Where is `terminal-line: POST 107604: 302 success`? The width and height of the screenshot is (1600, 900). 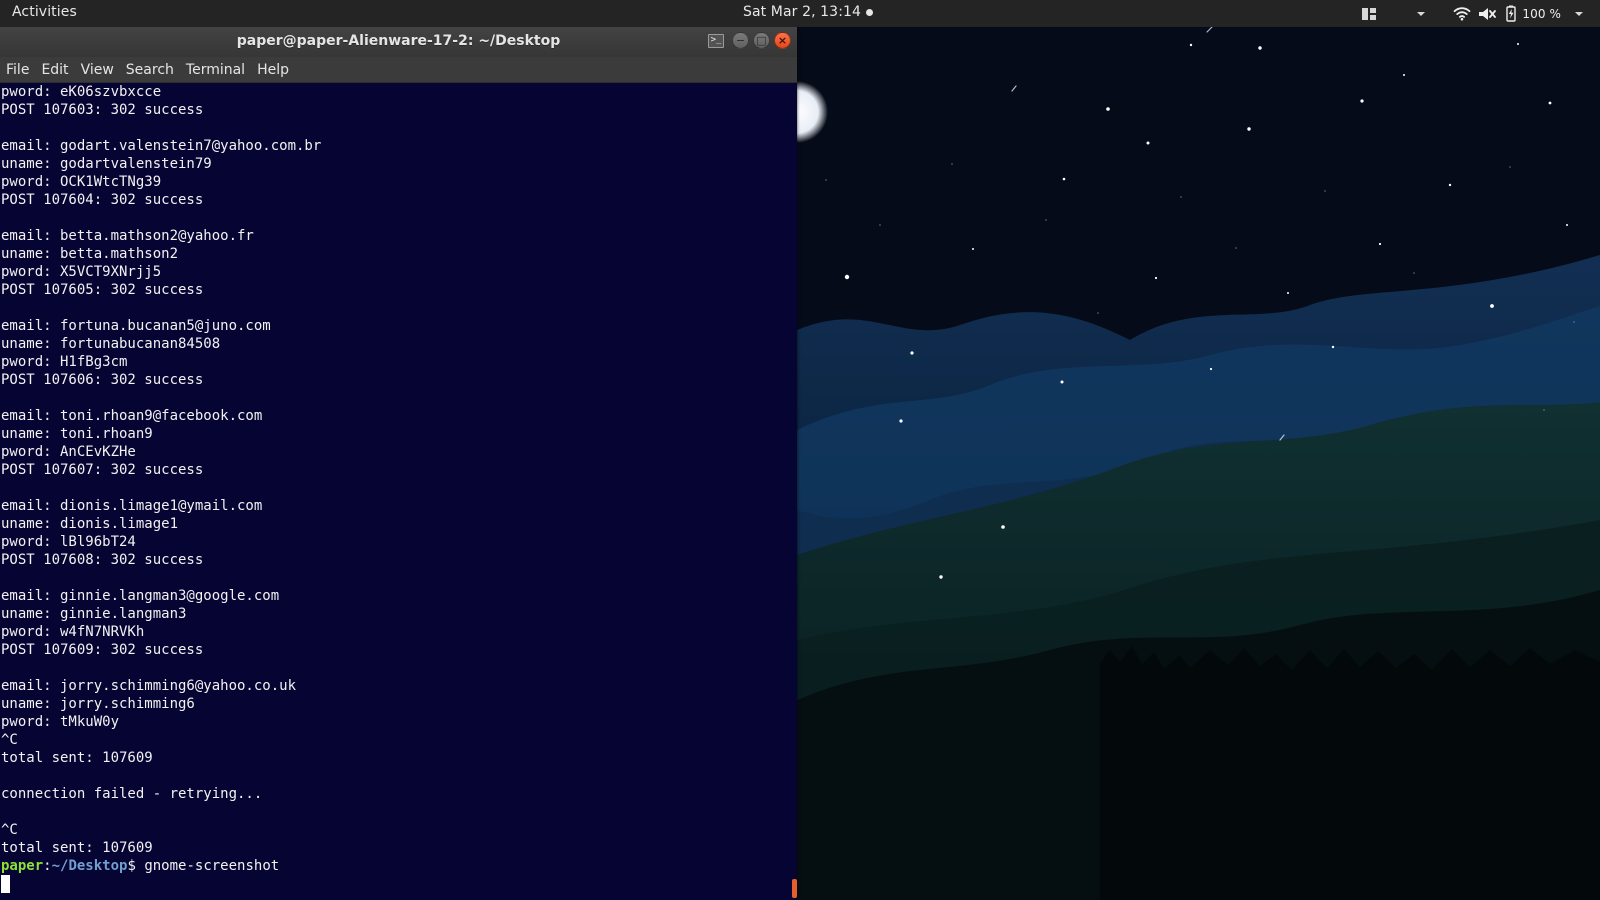 terminal-line: POST 107604: 302 success is located at coordinates (102, 200).